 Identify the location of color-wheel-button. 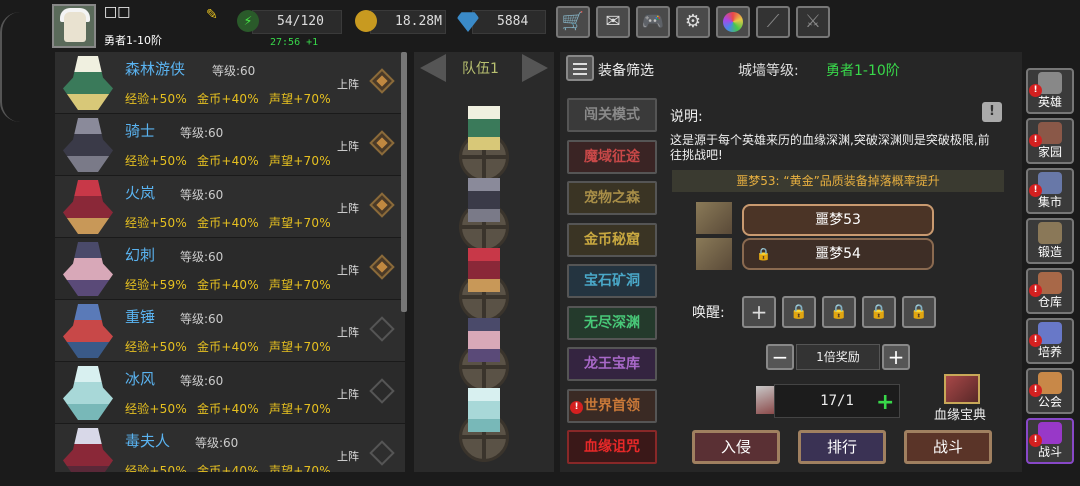
(733, 22).